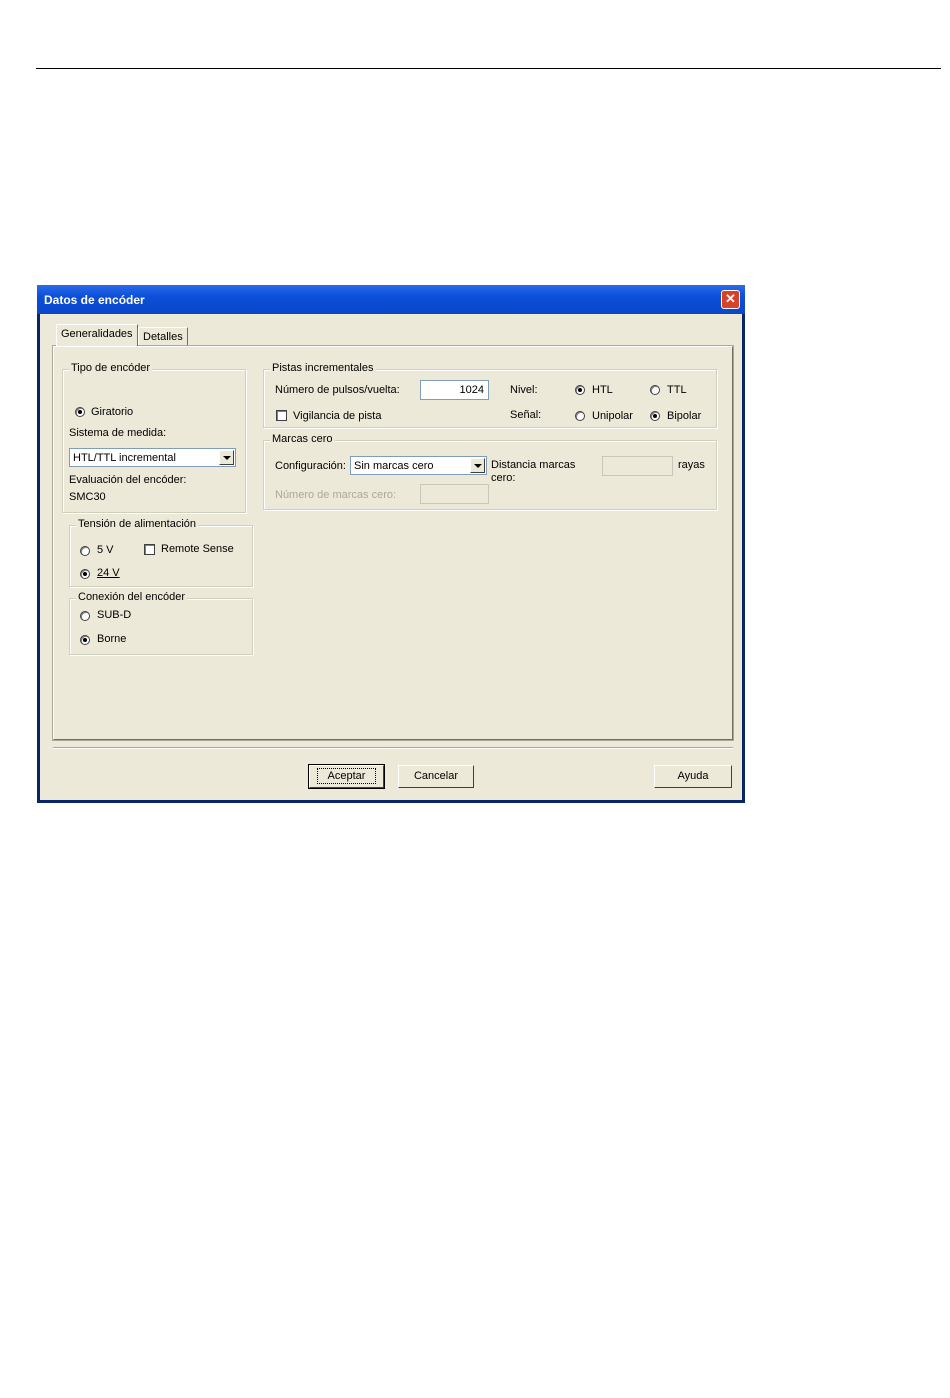 The width and height of the screenshot is (950, 1398). What do you see at coordinates (684, 416) in the screenshot?
I see `signal-bipolar-label: Bipolar` at bounding box center [684, 416].